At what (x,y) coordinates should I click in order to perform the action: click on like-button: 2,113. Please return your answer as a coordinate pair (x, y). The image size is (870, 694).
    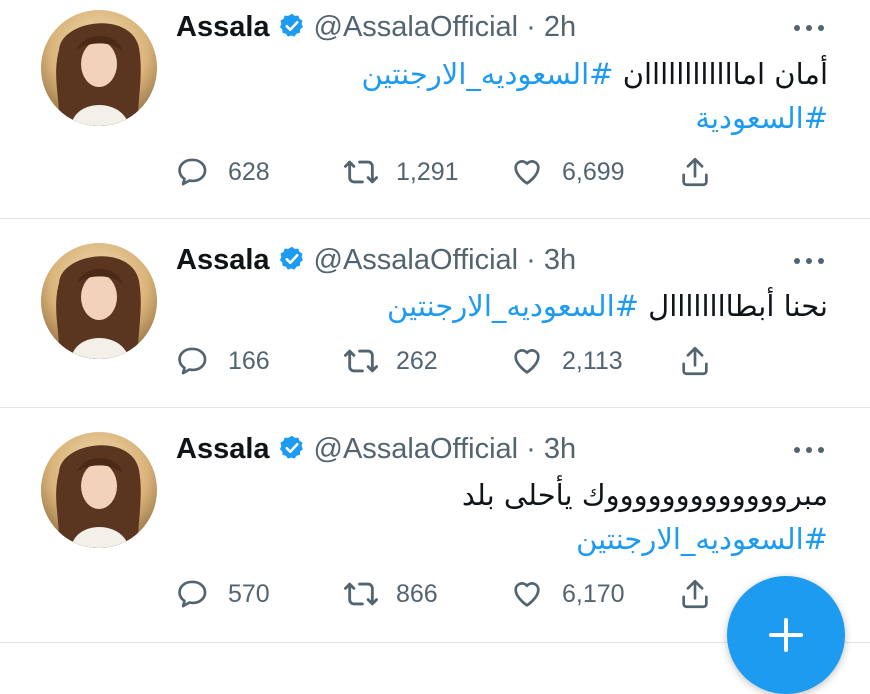
    Looking at the image, I should click on (566, 361).